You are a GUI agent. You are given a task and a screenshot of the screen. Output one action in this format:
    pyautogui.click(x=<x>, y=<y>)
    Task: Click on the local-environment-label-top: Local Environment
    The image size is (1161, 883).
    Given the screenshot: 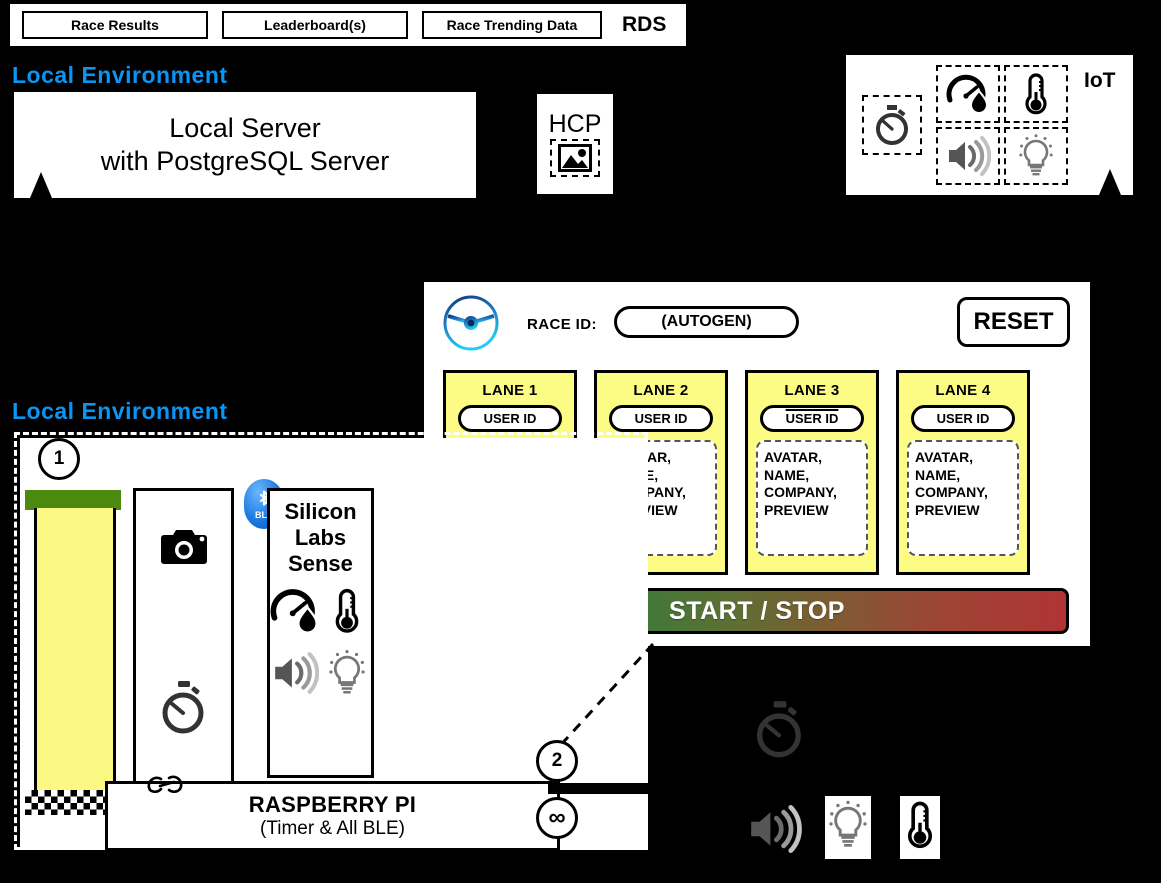 What is the action you would take?
    pyautogui.click(x=120, y=75)
    